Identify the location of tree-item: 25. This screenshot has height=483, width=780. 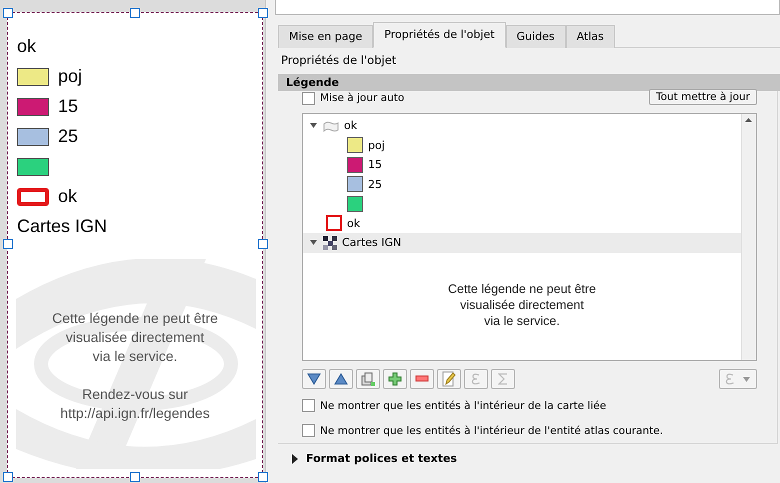
(522, 184).